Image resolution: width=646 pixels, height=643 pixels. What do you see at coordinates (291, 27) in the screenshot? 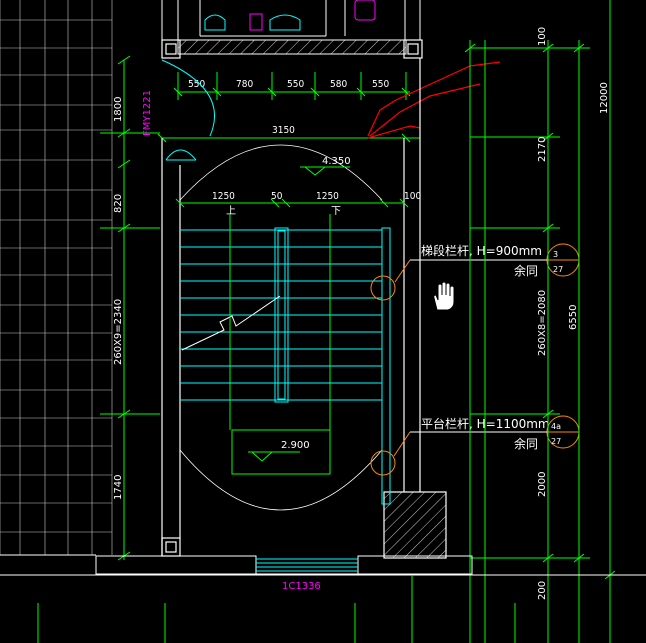
I see `upper-room` at bounding box center [291, 27].